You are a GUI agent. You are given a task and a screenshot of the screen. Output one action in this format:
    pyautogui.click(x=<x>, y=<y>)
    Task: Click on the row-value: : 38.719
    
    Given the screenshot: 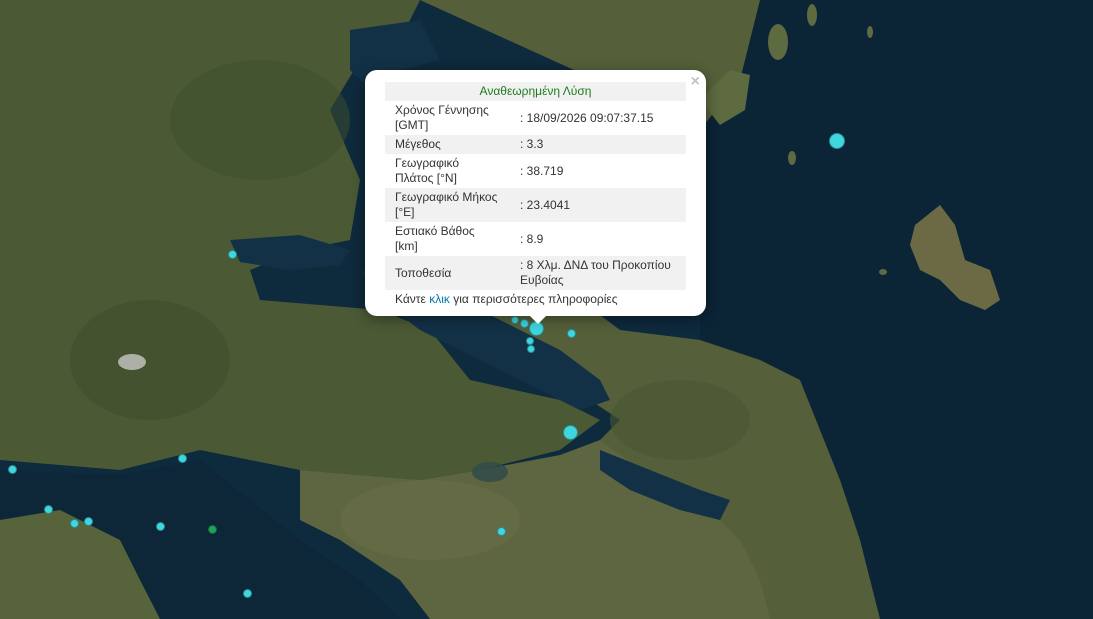 What is the action you would take?
    pyautogui.click(x=542, y=170)
    